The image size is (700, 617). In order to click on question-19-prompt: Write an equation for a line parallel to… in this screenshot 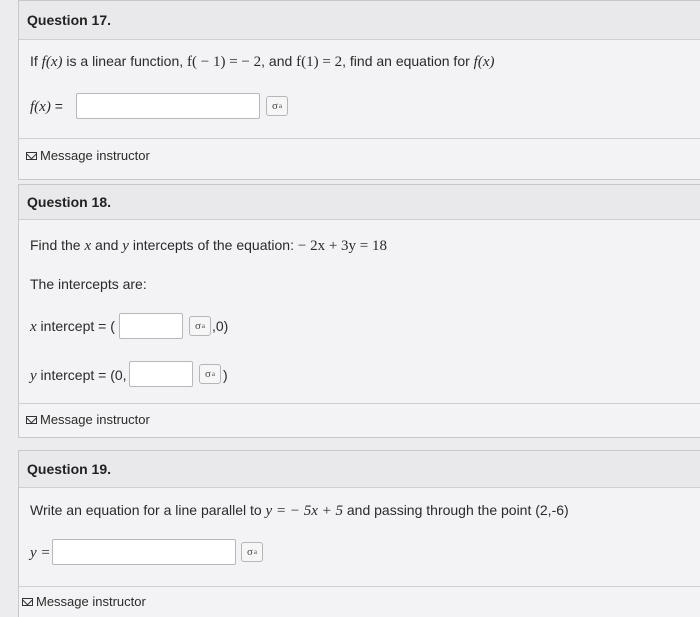, I will do `click(299, 510)`.